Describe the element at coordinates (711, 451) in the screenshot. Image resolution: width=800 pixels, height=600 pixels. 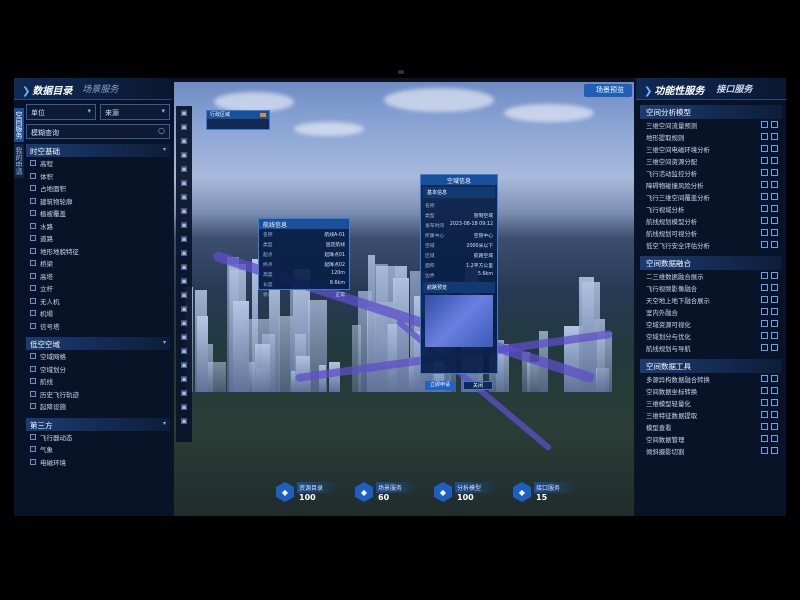
I see `service-item: 倾斜摄影切割` at that location.